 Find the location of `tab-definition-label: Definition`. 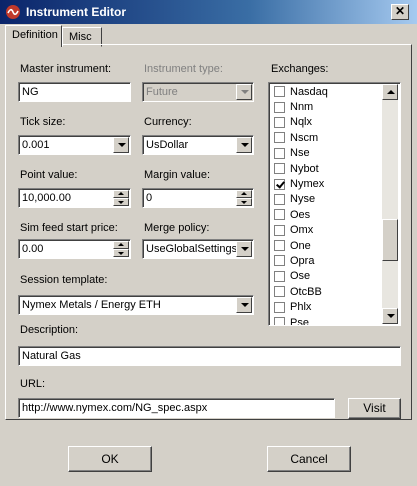

tab-definition-label: Definition is located at coordinates (35, 35).